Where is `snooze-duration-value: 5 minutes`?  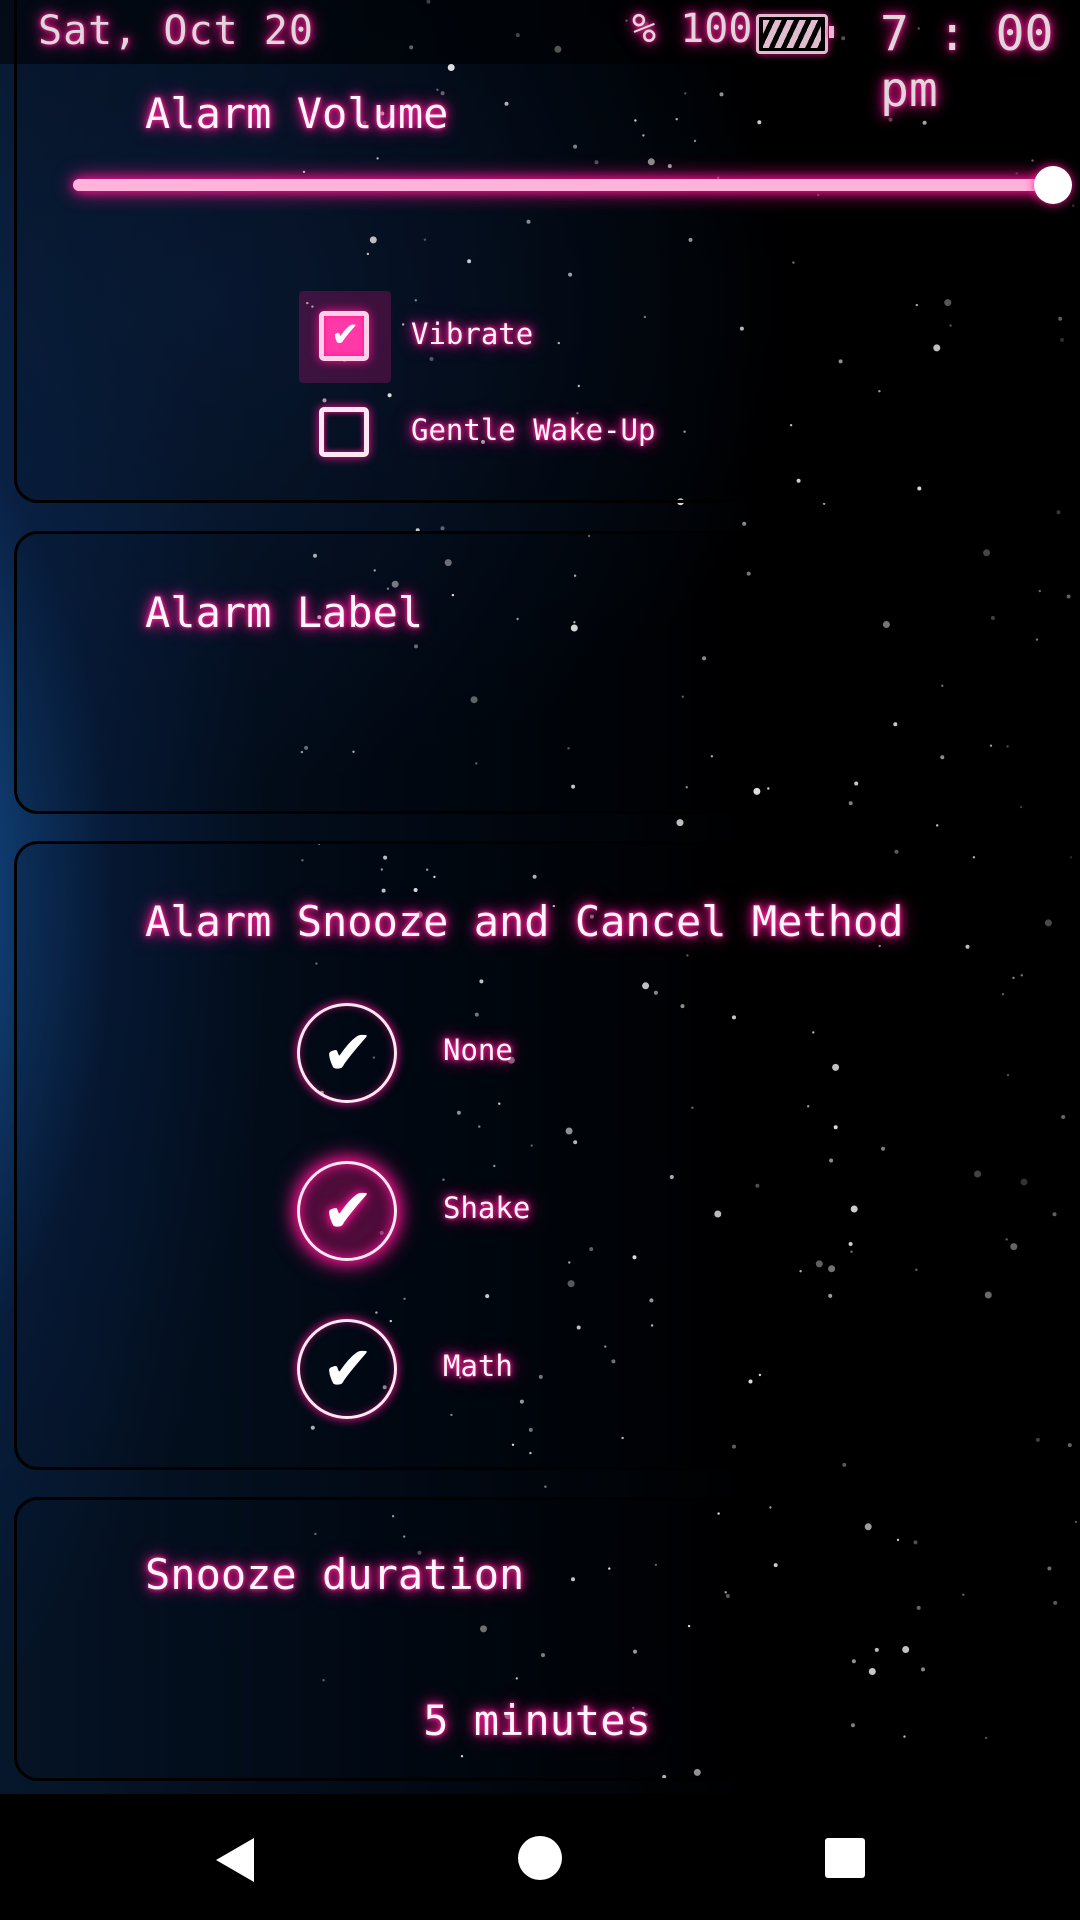 snooze-duration-value: 5 minutes is located at coordinates (537, 1720).